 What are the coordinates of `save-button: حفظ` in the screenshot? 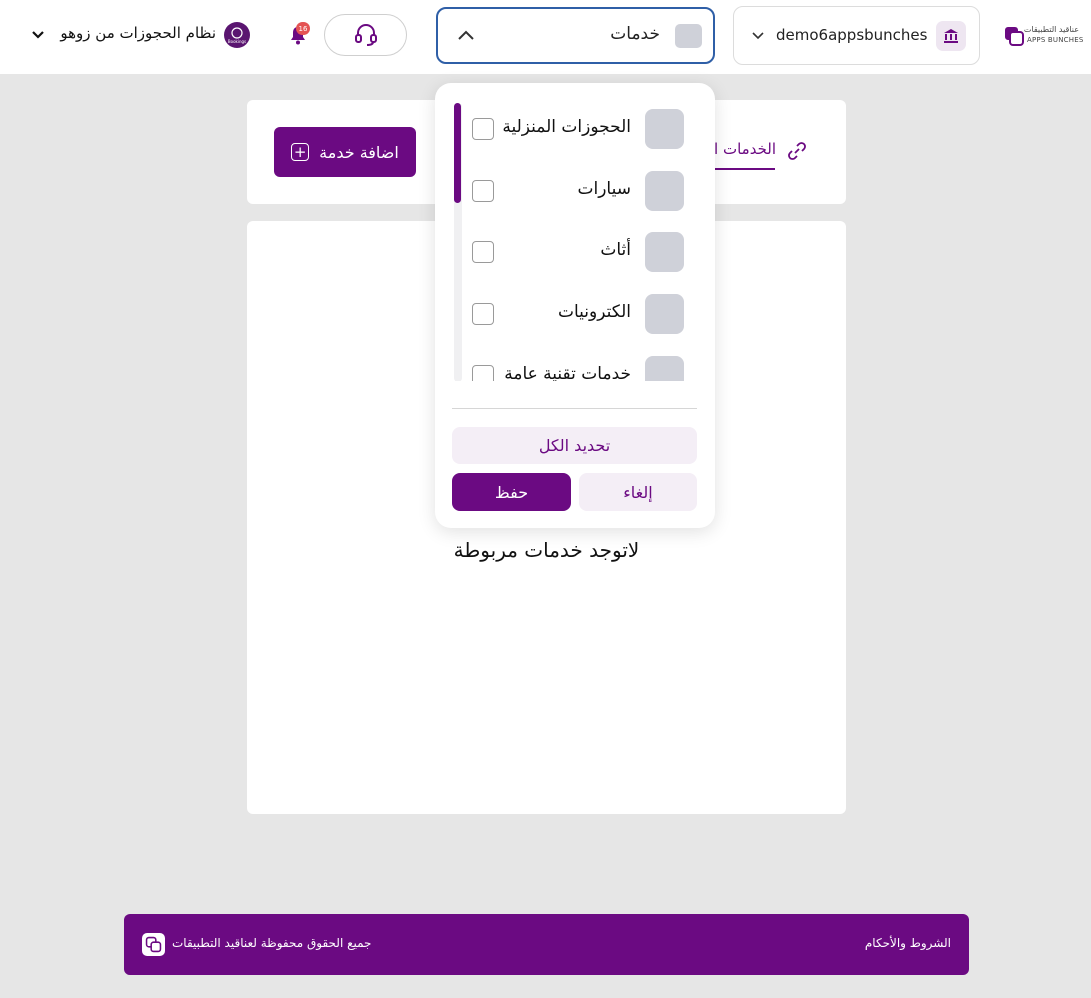 It's located at (511, 492).